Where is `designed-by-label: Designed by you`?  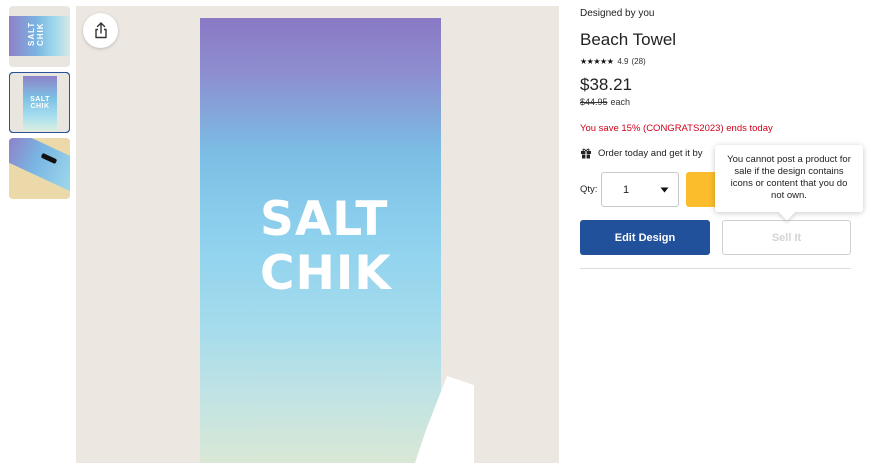 designed-by-label: Designed by you is located at coordinates (617, 13).